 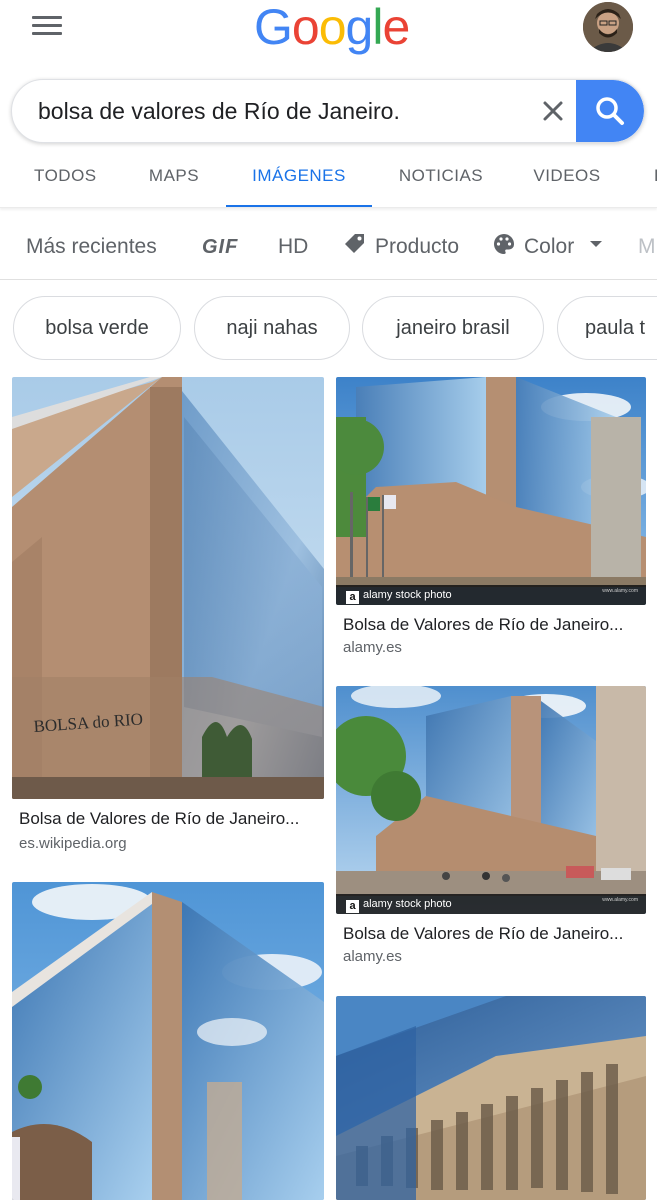 What do you see at coordinates (48, 26) in the screenshot?
I see `hamburger-menu-icon` at bounding box center [48, 26].